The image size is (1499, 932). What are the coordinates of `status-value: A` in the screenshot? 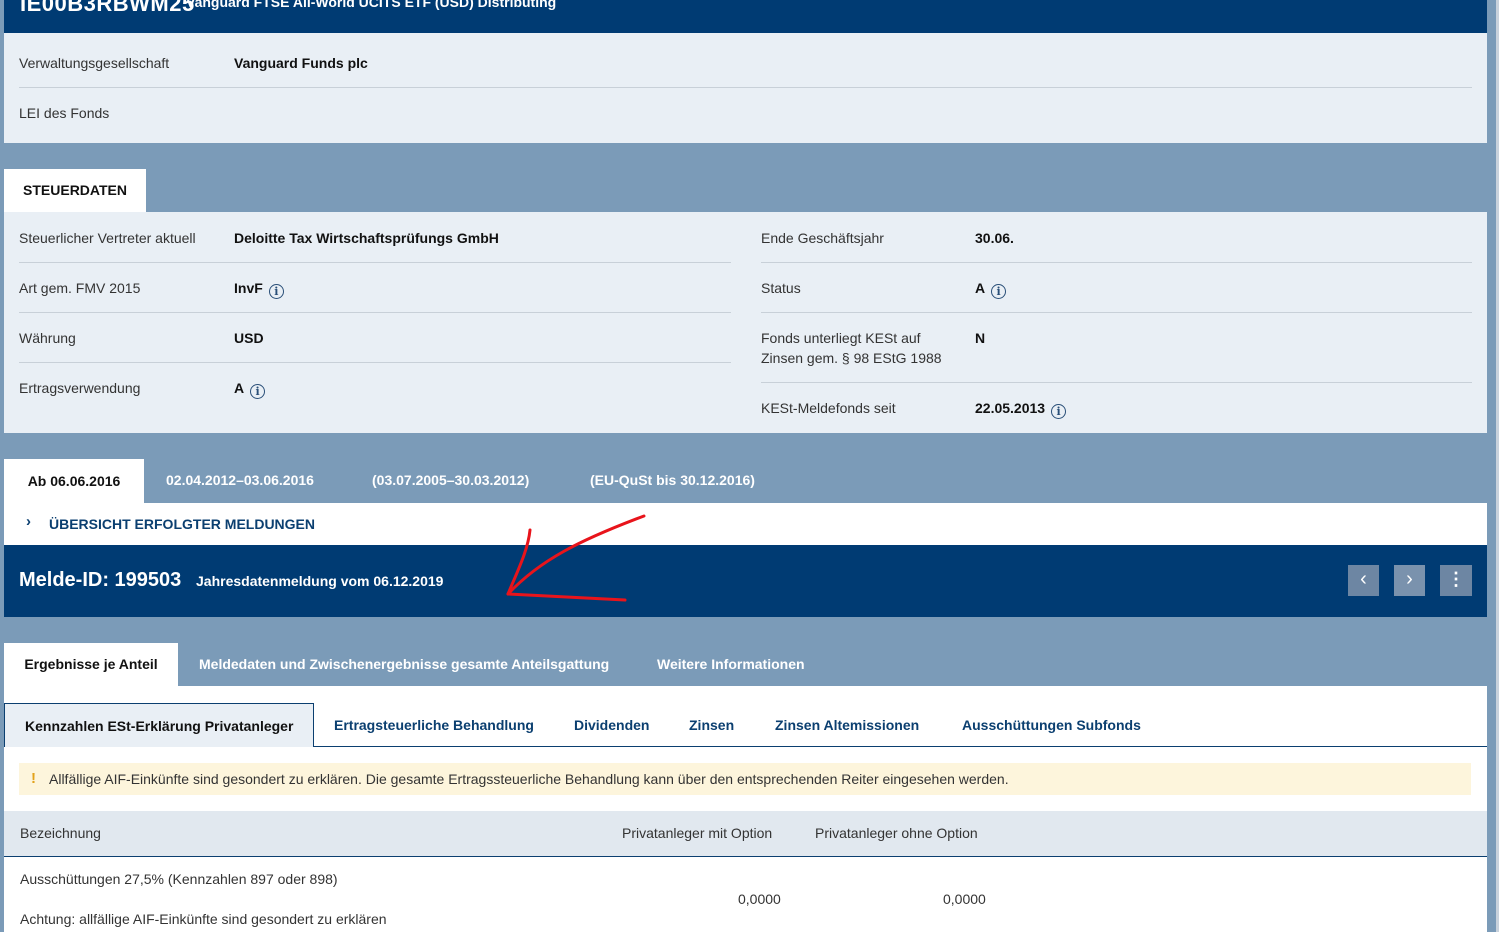 It's located at (980, 288).